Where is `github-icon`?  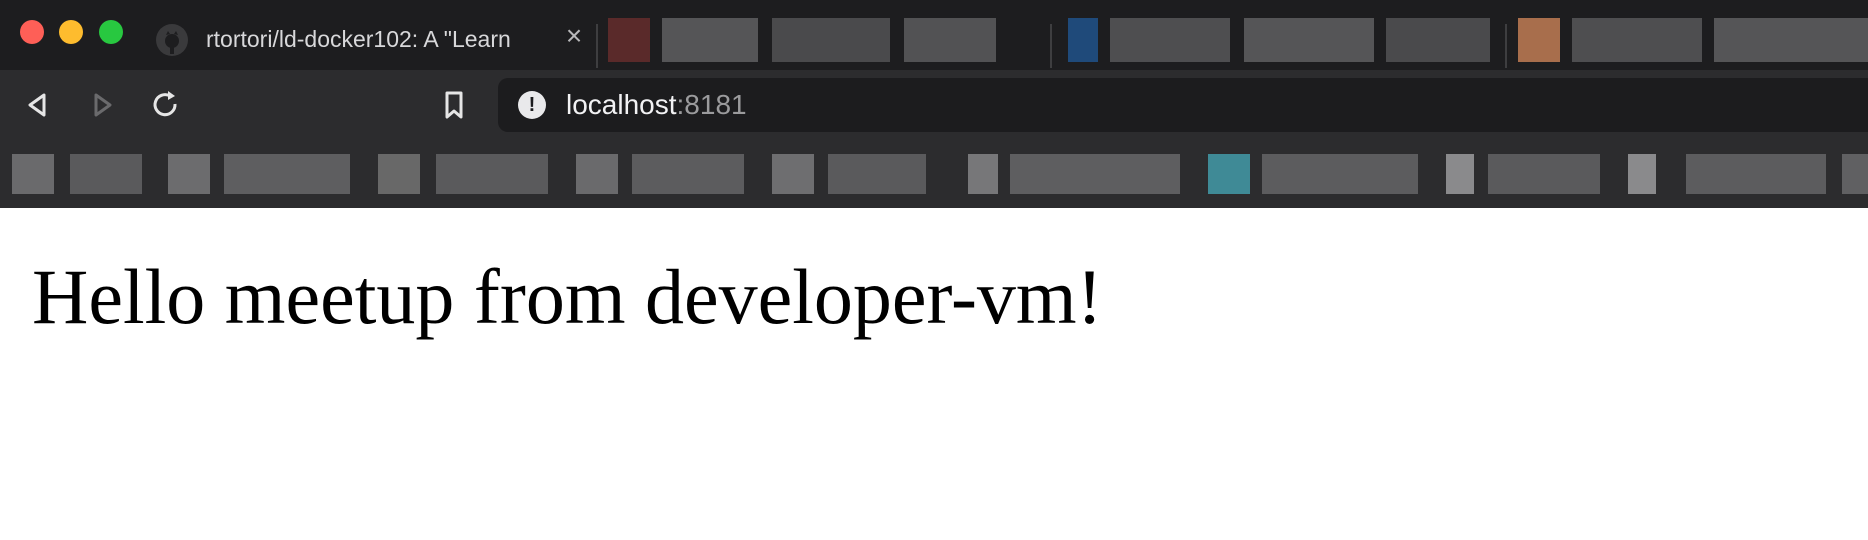
github-icon is located at coordinates (172, 40).